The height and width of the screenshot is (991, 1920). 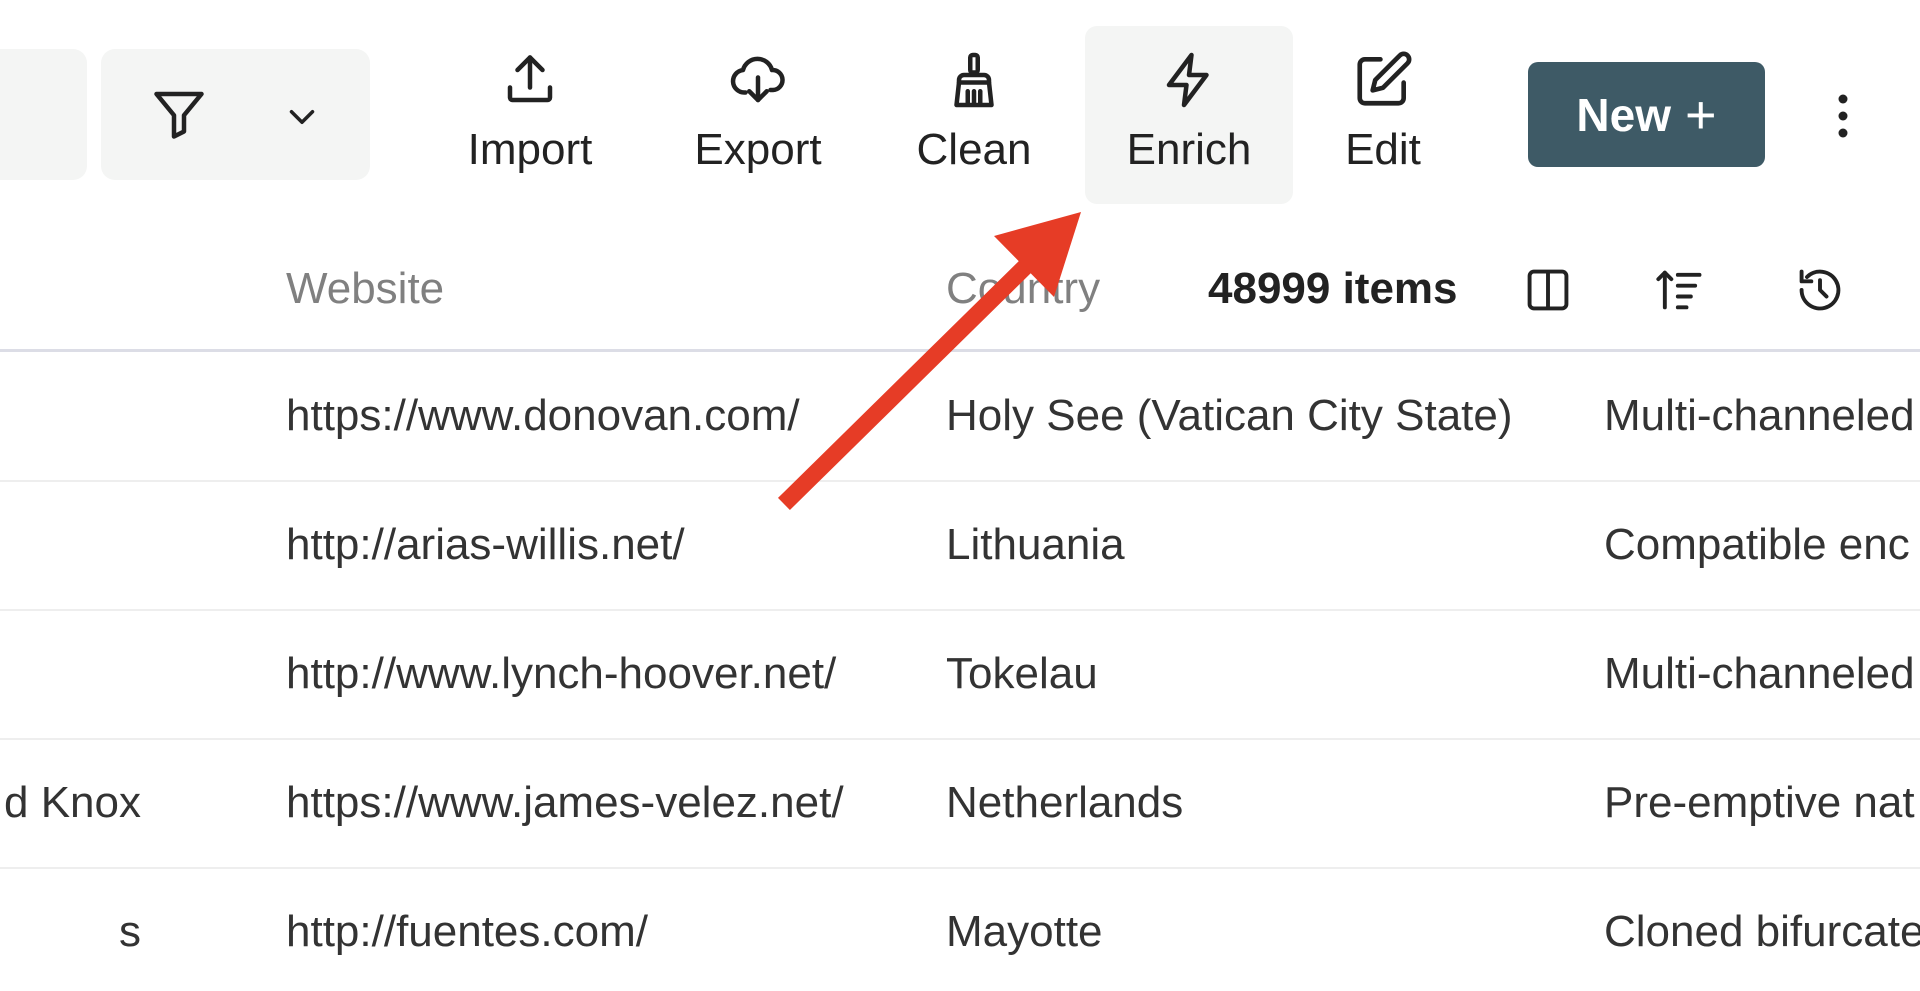 What do you see at coordinates (72, 802) in the screenshot?
I see `name-cell: d Knox` at bounding box center [72, 802].